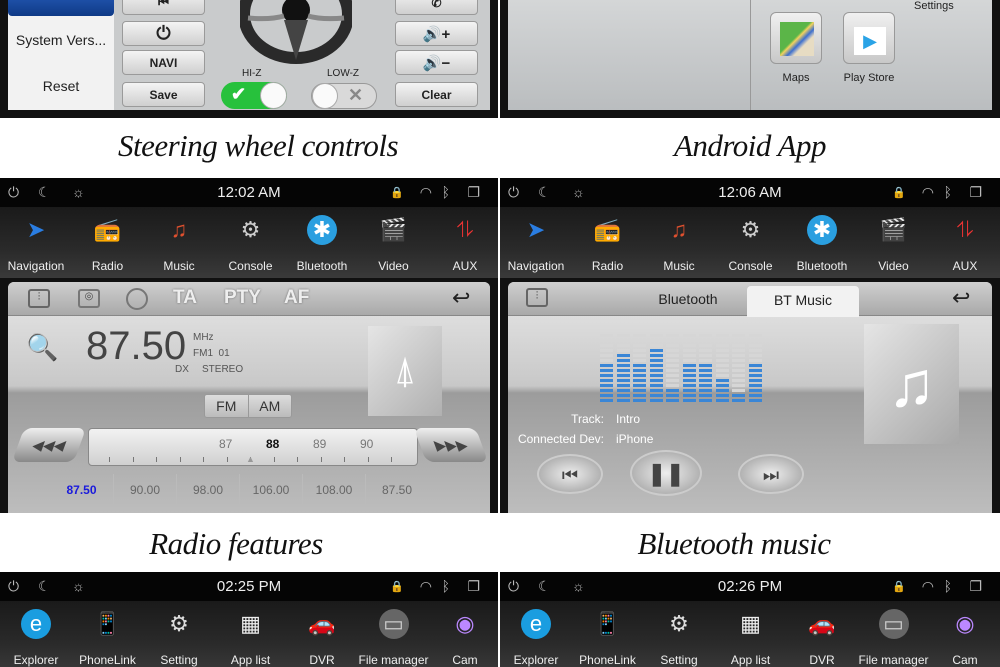  Describe the element at coordinates (296, 298) in the screenshot. I see `af-button: AF` at that location.